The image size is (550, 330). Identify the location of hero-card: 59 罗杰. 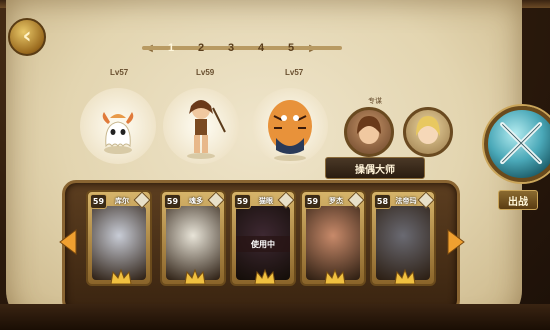
(333, 238).